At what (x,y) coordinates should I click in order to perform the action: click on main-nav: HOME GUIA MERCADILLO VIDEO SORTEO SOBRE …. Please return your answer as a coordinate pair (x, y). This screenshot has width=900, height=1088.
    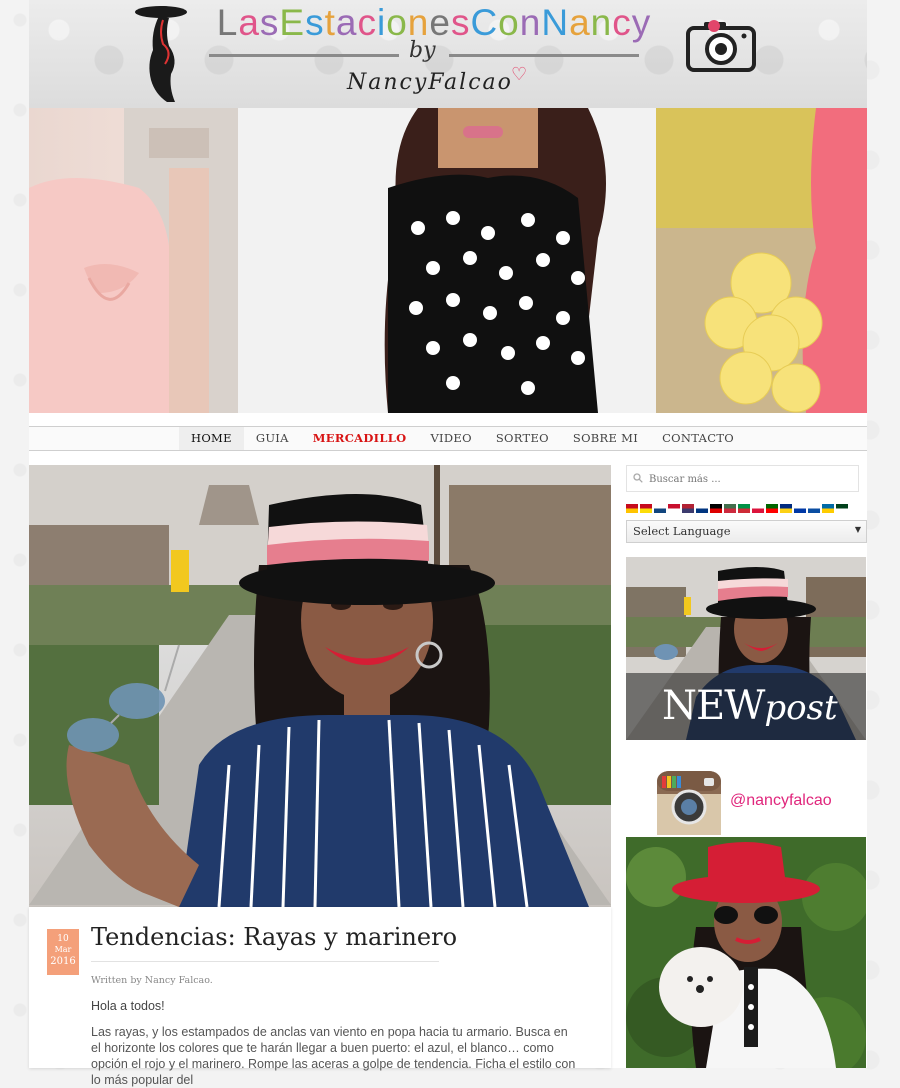
    Looking at the image, I should click on (448, 438).